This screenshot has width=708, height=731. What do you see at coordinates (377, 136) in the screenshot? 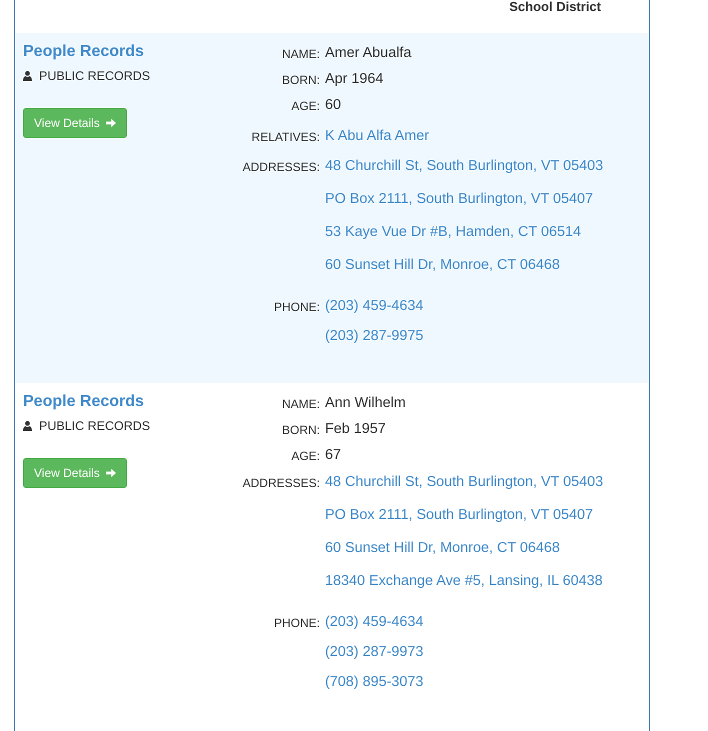
I see `relative-link: K Abu Alfa Amer` at bounding box center [377, 136].